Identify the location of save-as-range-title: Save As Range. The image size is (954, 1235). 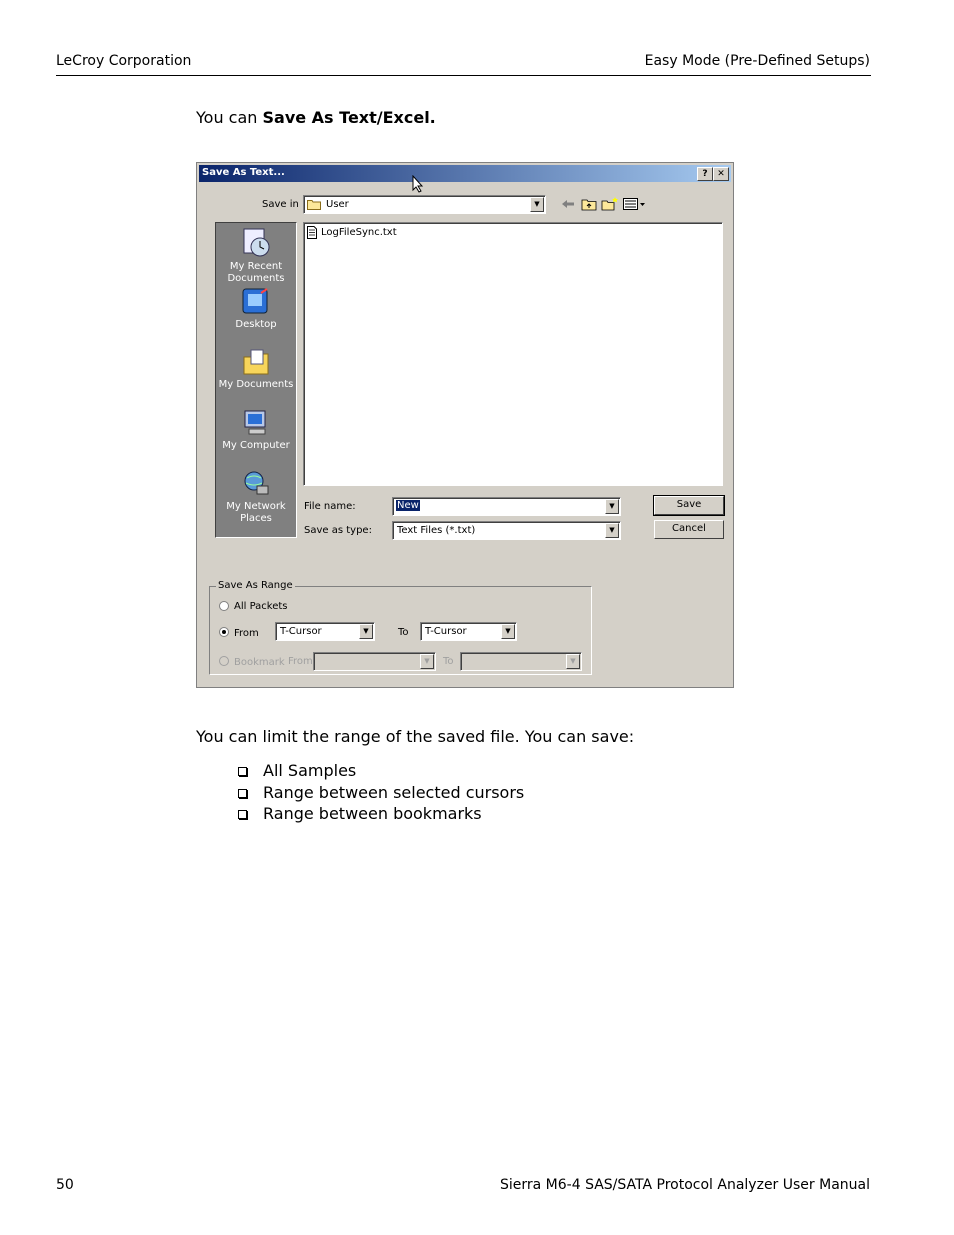
(255, 585).